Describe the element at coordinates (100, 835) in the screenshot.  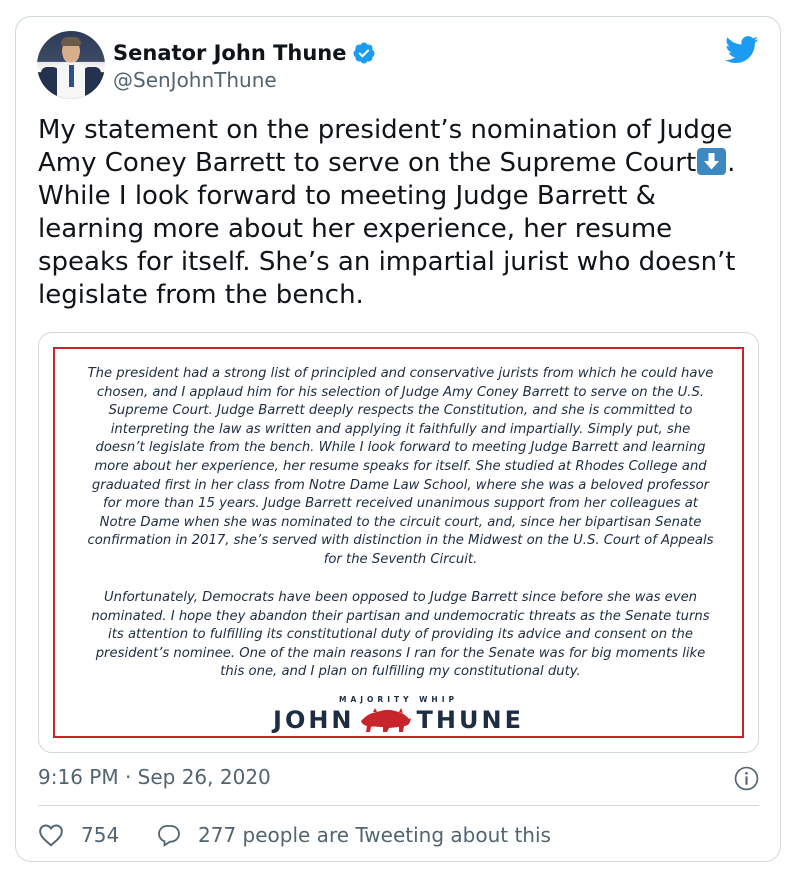
I see `like-count: 754` at that location.